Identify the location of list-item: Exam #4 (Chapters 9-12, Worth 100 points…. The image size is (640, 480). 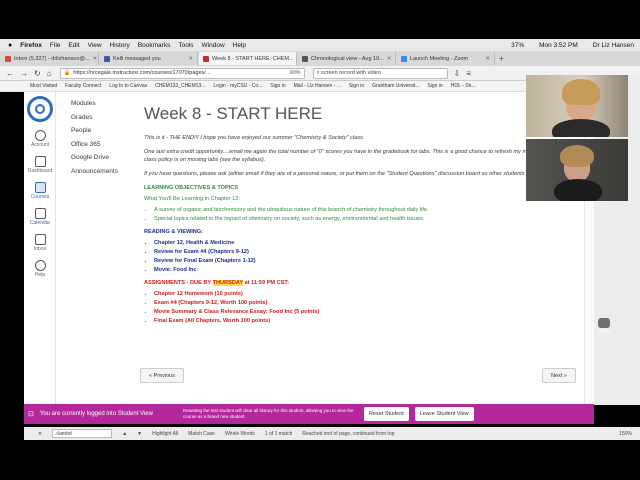
(374, 303).